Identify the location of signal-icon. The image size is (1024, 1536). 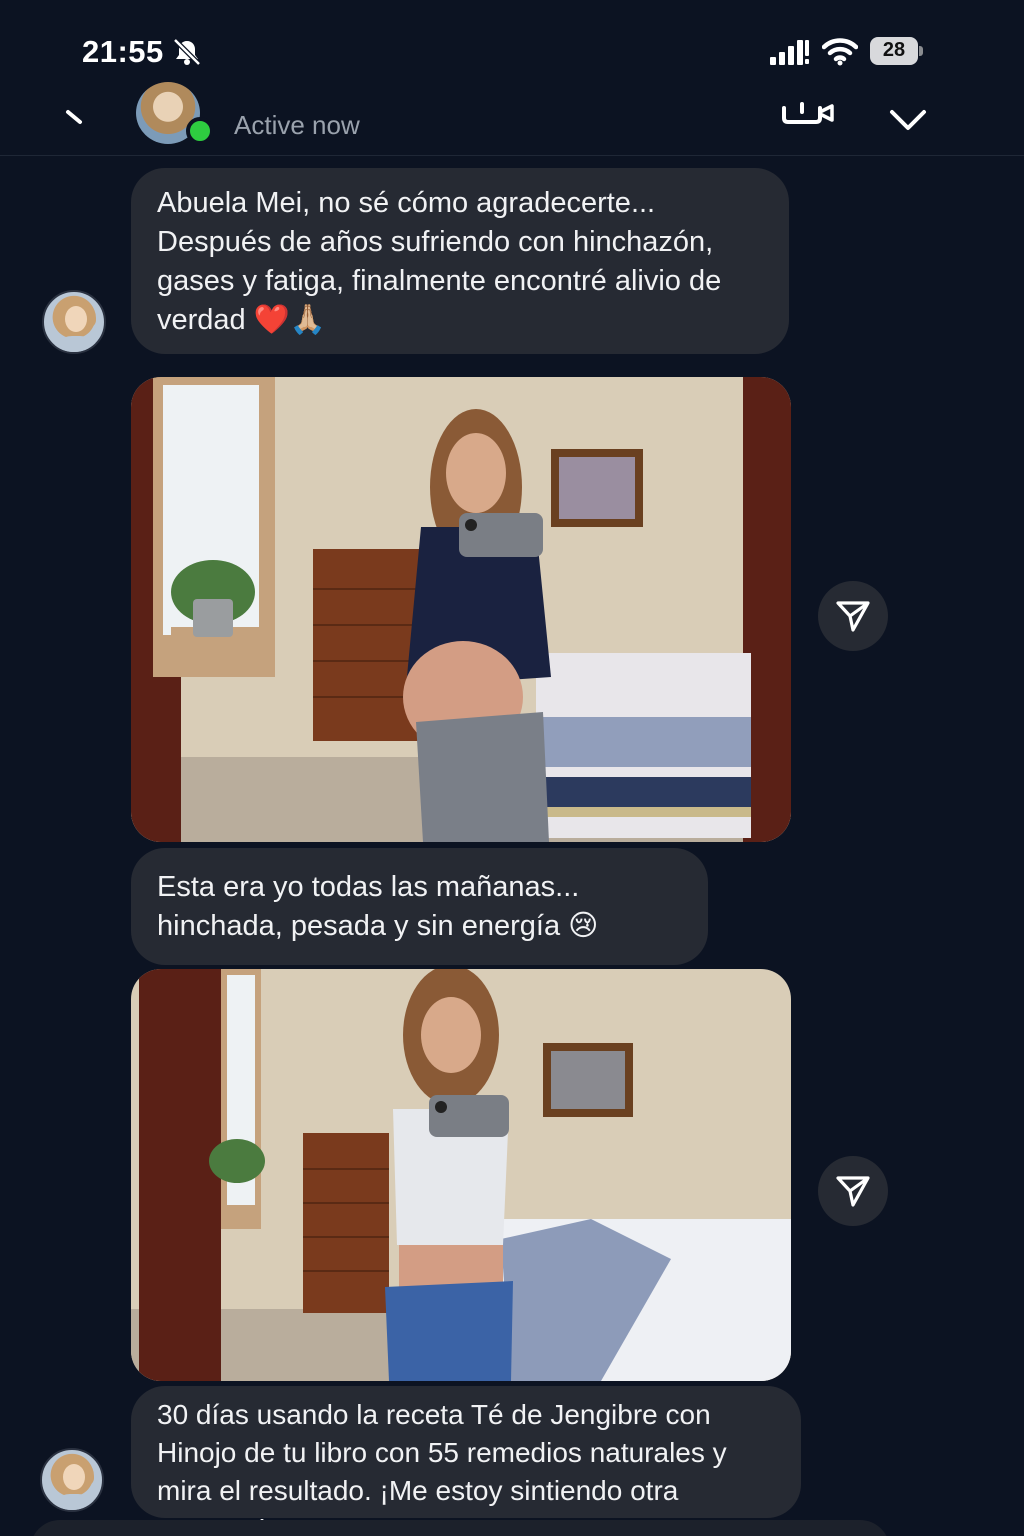
(789, 52).